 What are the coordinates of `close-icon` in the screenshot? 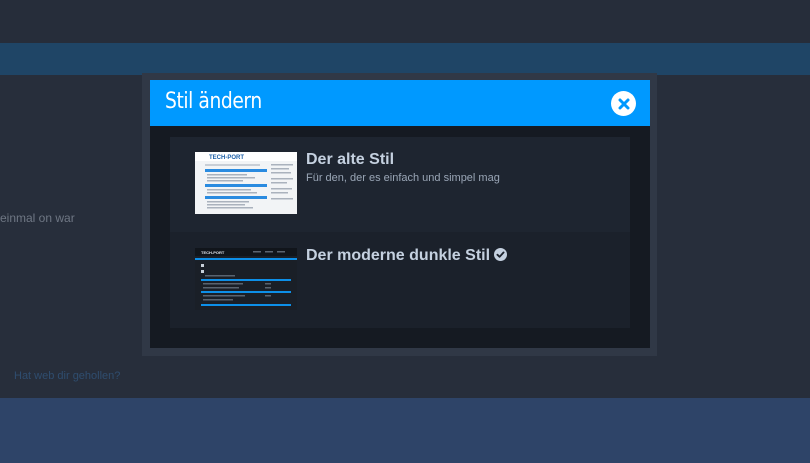 It's located at (623, 103).